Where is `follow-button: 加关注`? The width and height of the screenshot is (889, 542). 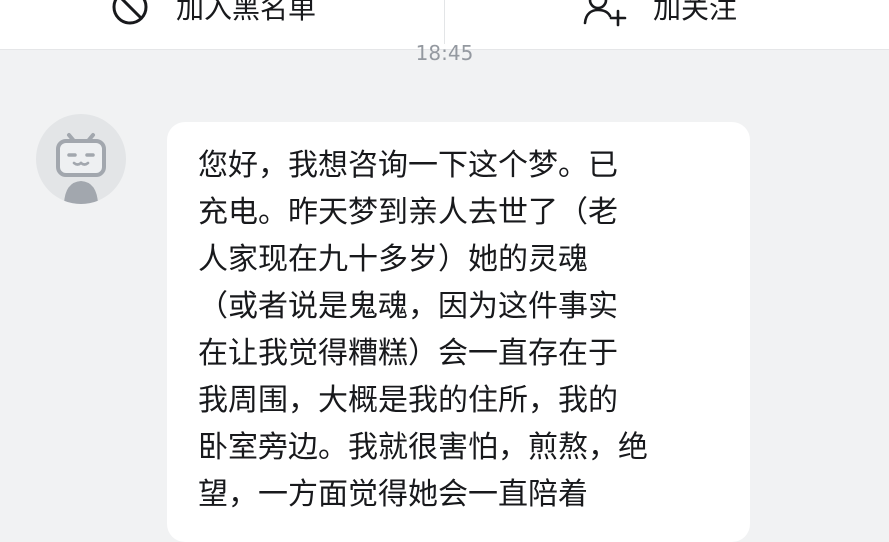
follow-button: 加关注 is located at coordinates (660, 16).